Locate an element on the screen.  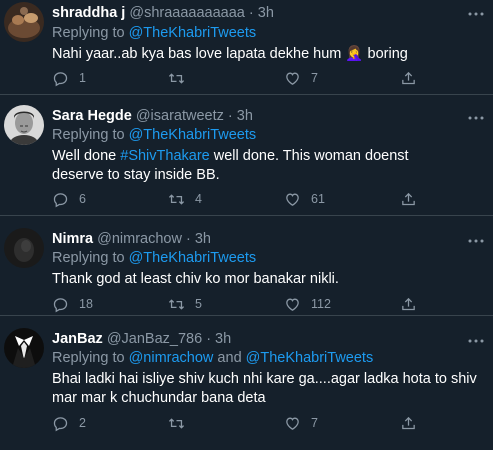
tweet-header: Nimra @nimrachow · 3h is located at coordinates (131, 239).